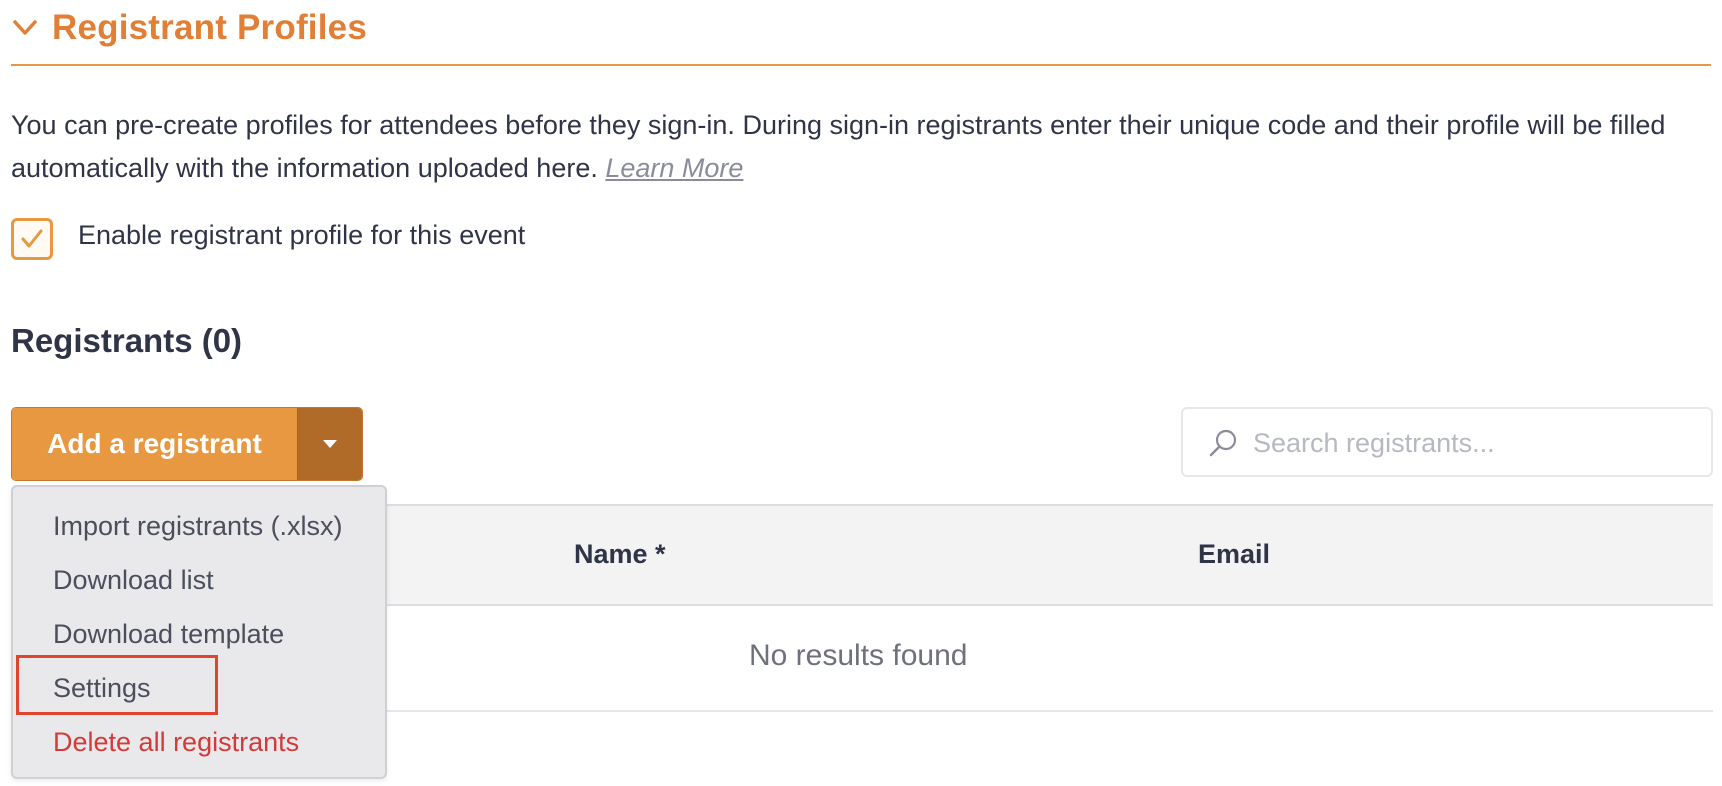  Describe the element at coordinates (1234, 554) in the screenshot. I see `column-header-email: Email` at that location.